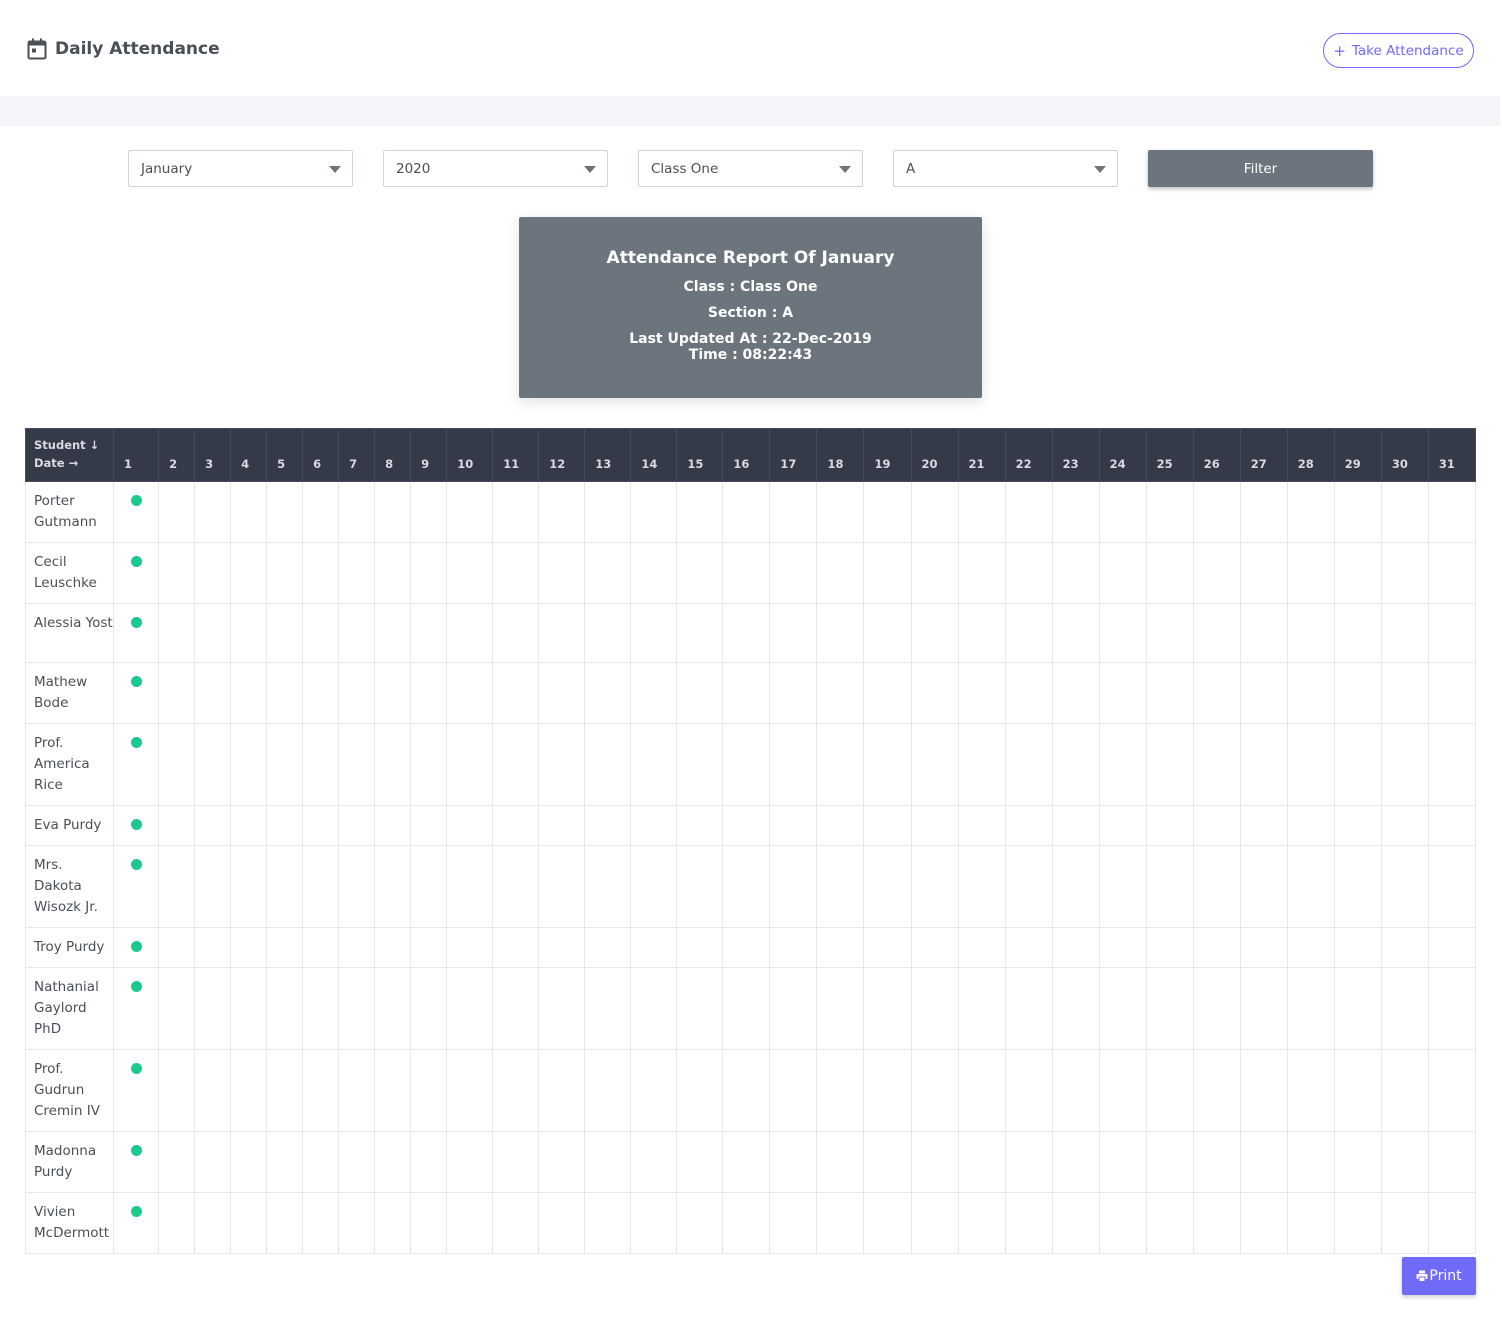  Describe the element at coordinates (1439, 1276) in the screenshot. I see `print-button: Print` at that location.